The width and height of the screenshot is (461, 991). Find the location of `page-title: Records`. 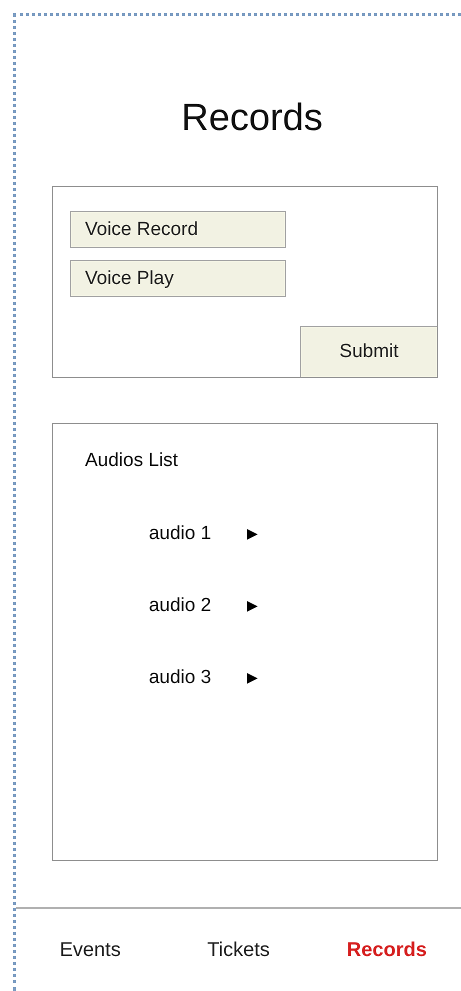

page-title: Records is located at coordinates (252, 118).